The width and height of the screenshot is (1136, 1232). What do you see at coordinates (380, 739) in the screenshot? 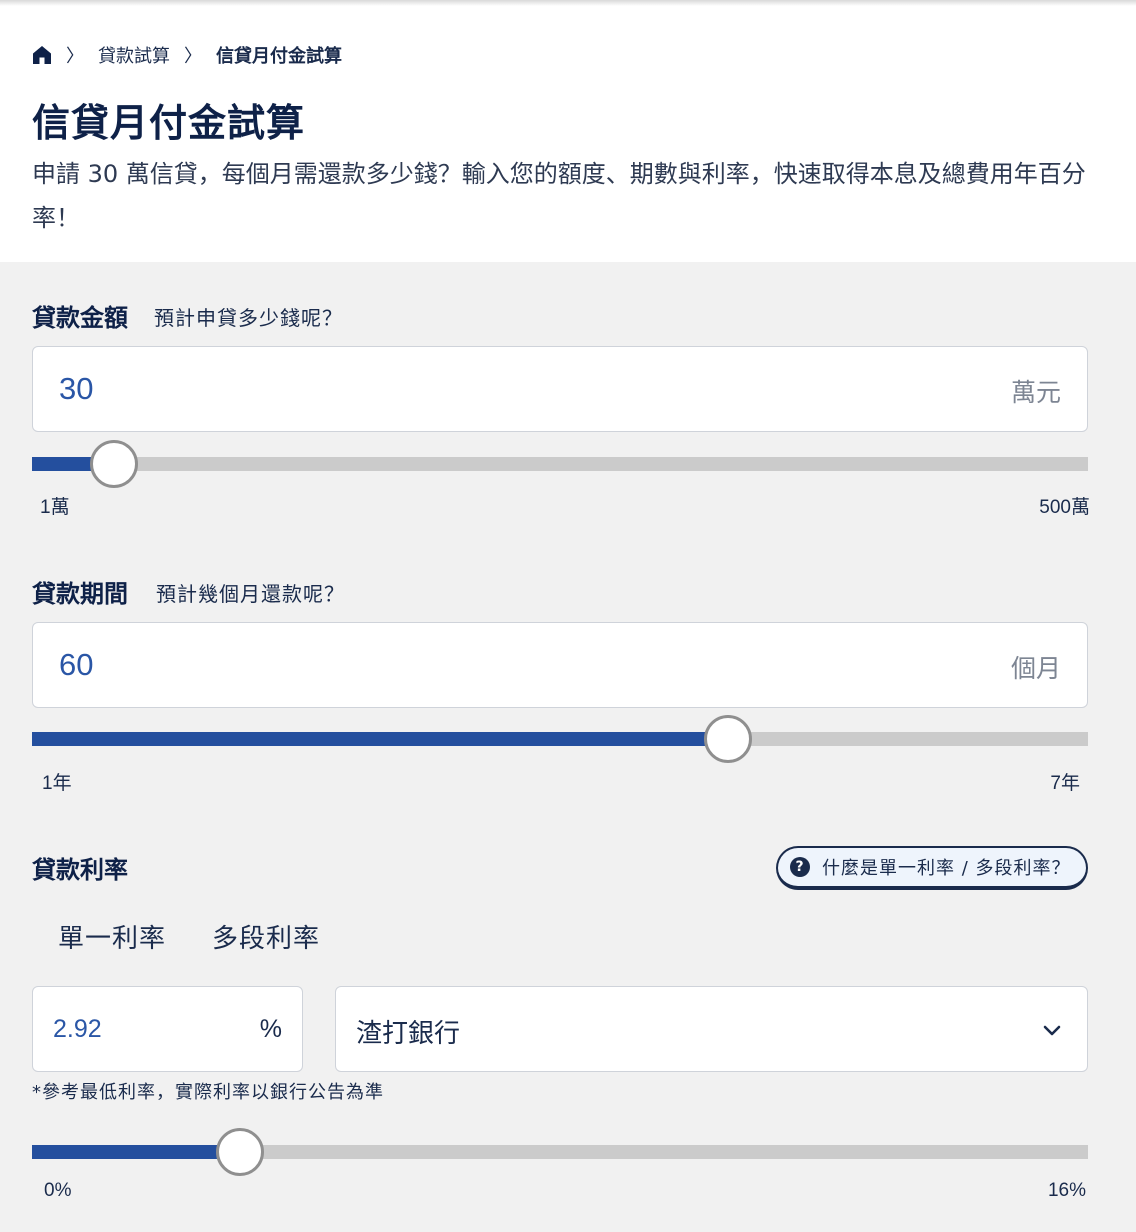
I see `period-slider-fill` at bounding box center [380, 739].